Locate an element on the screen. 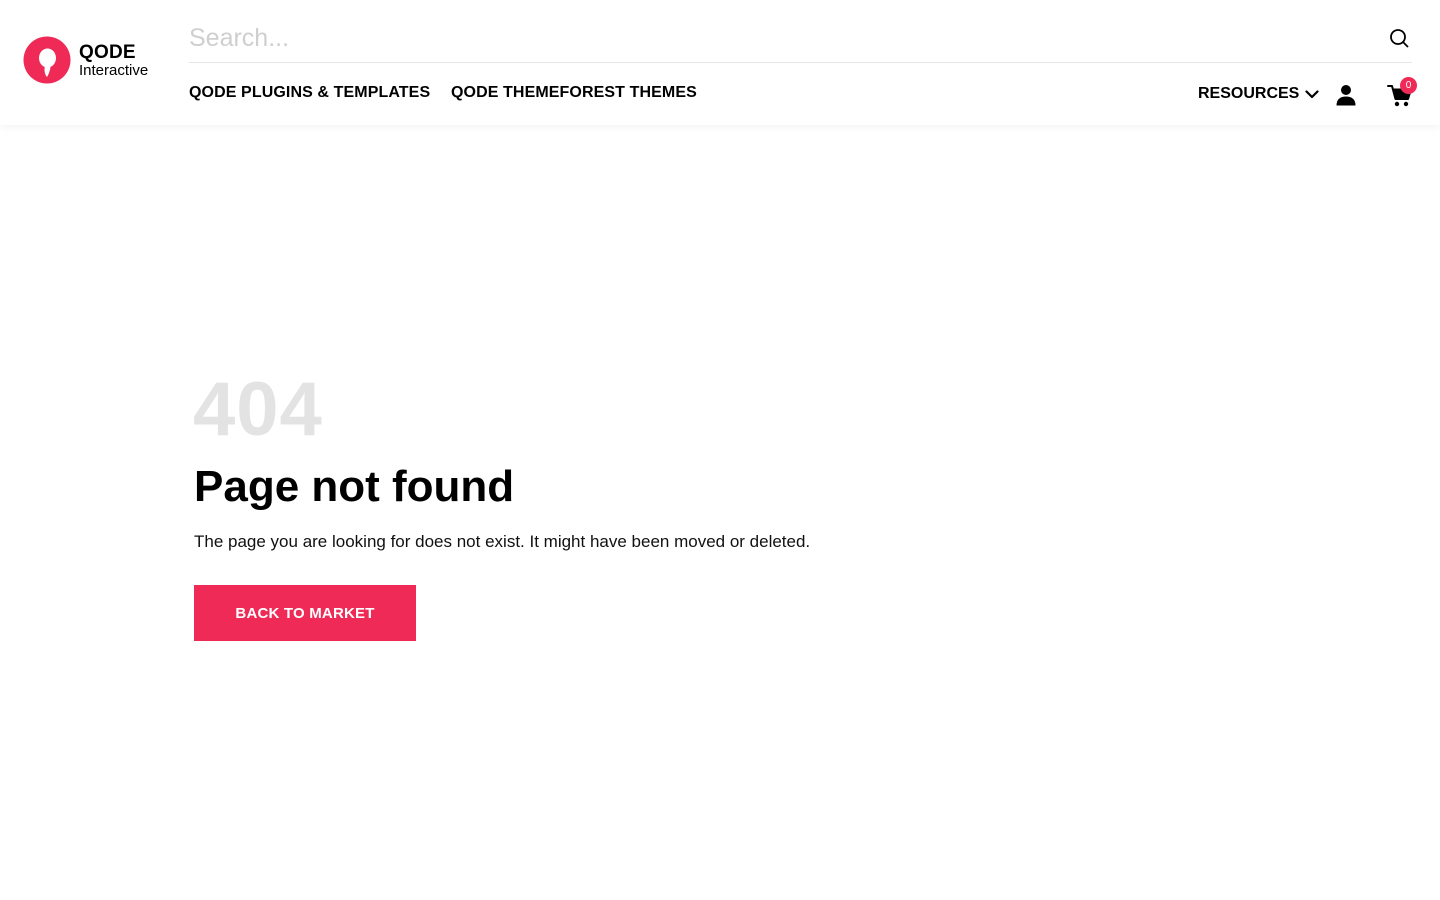 Image resolution: width=1440 pixels, height=900 pixels. logo: QODE Interactive is located at coordinates (85, 60).